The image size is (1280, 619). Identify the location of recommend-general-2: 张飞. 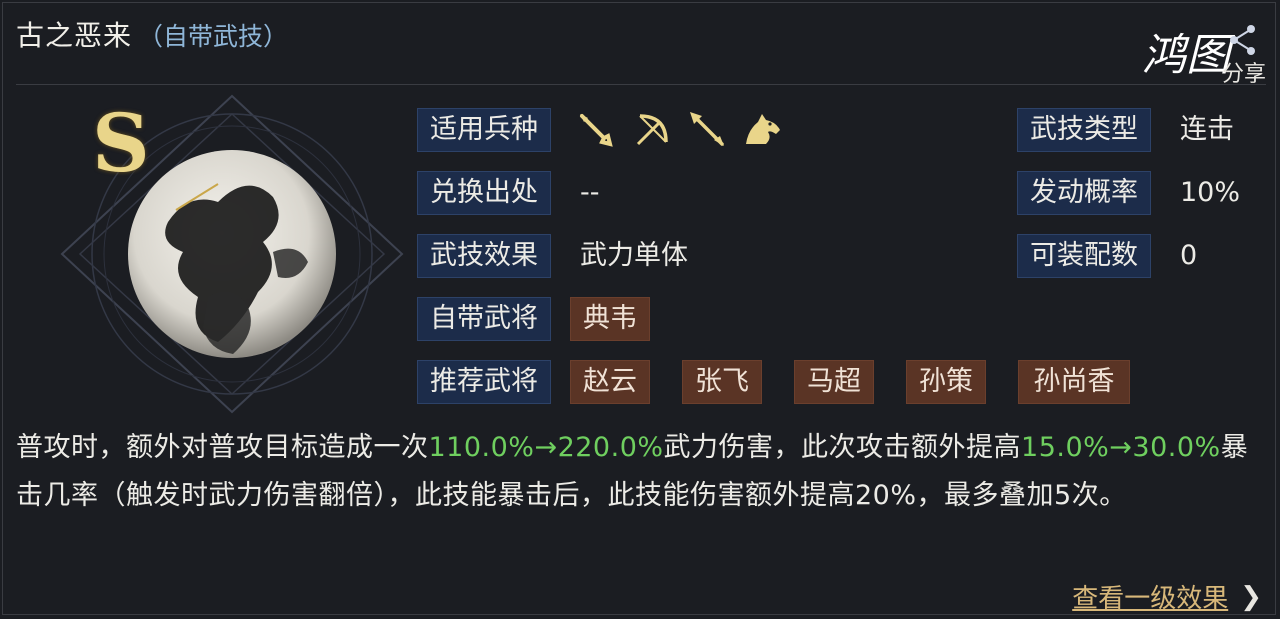
(722, 382).